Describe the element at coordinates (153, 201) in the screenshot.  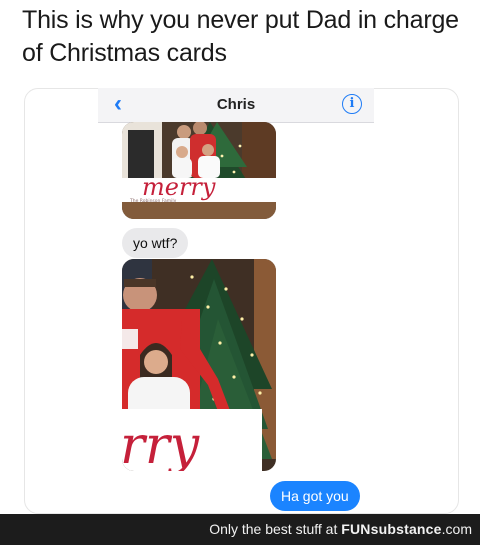
I see `card-signature: The Robinson Family` at that location.